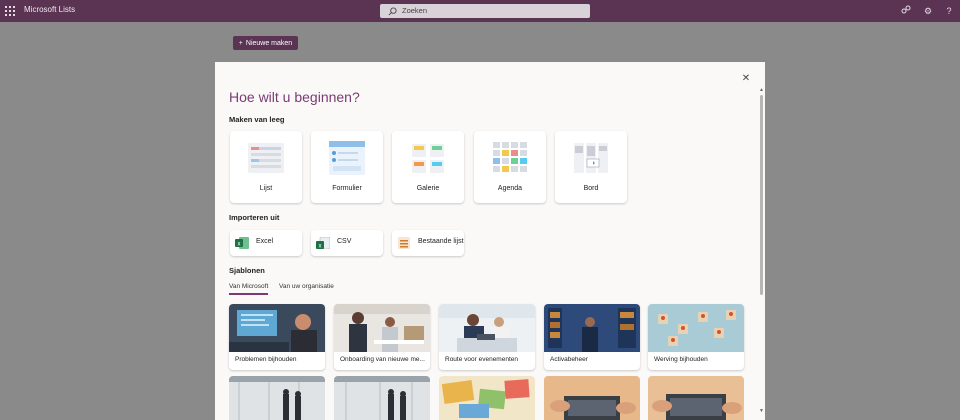 Image resolution: width=960 pixels, height=420 pixels. Describe the element at coordinates (761, 411) in the screenshot. I see `scroll-down-icon: ▼` at that location.